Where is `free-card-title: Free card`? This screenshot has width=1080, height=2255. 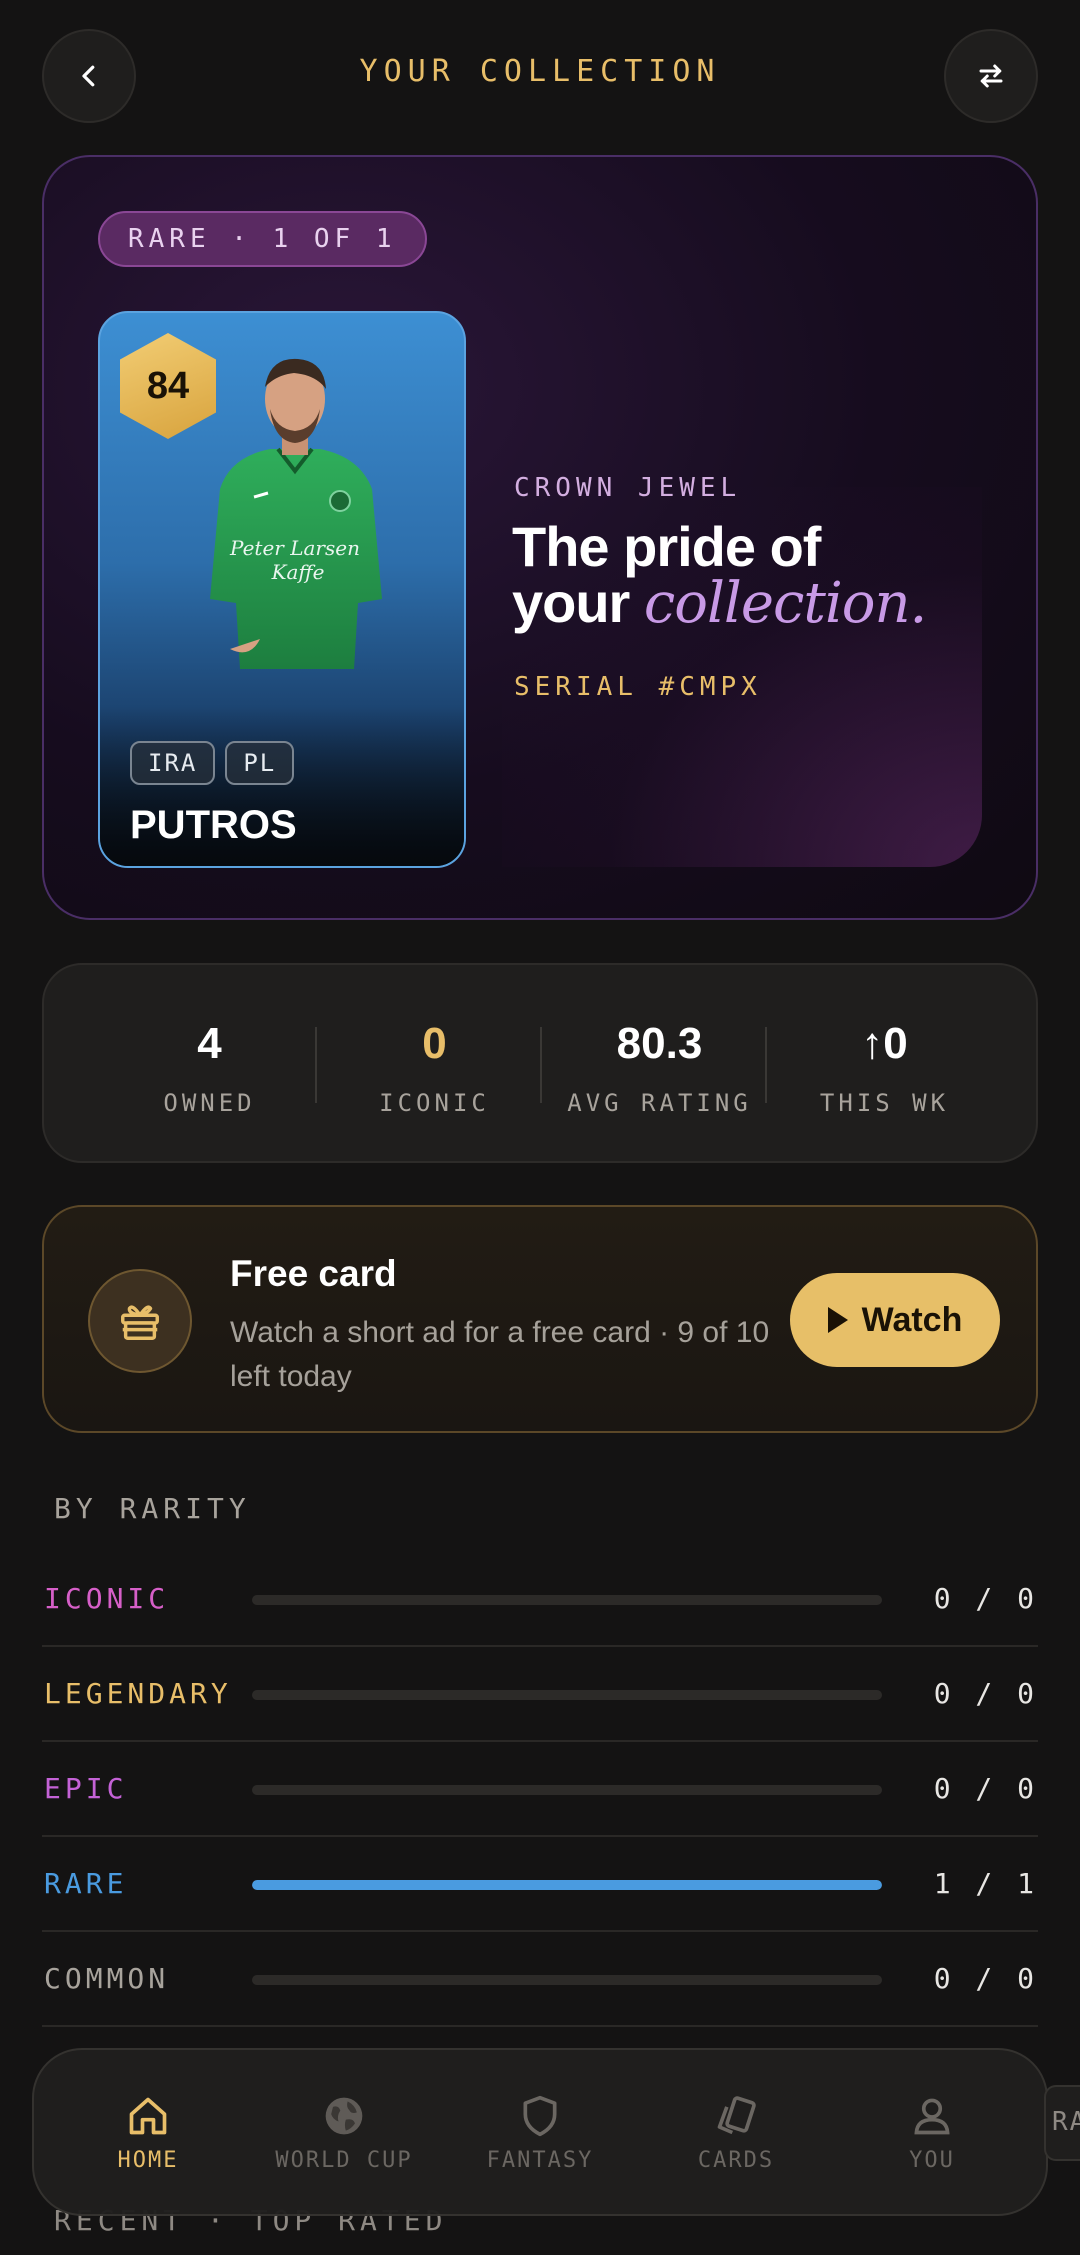
free-card-title: Free card is located at coordinates (313, 1273).